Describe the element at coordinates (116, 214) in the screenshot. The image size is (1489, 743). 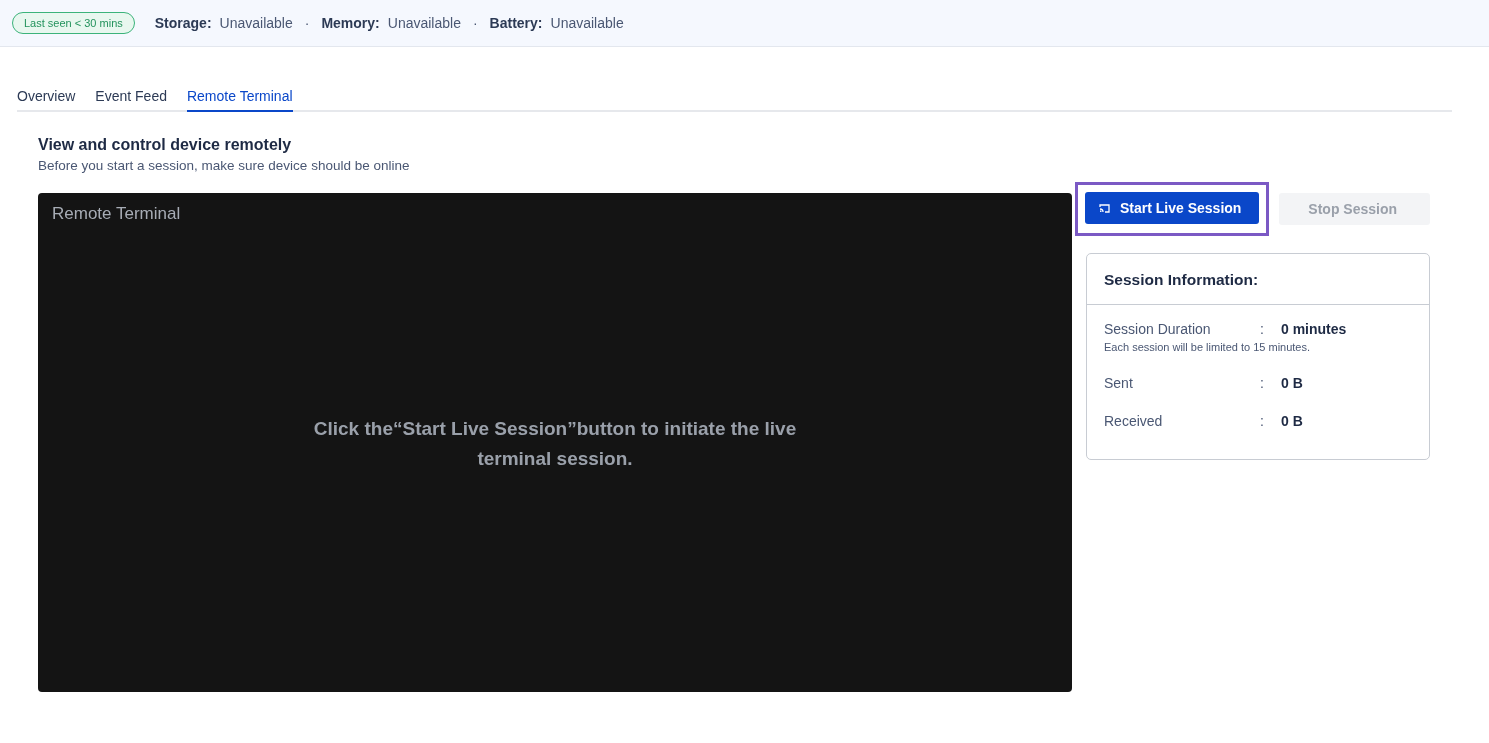
I see `terminal-title: Remote Terminal` at that location.